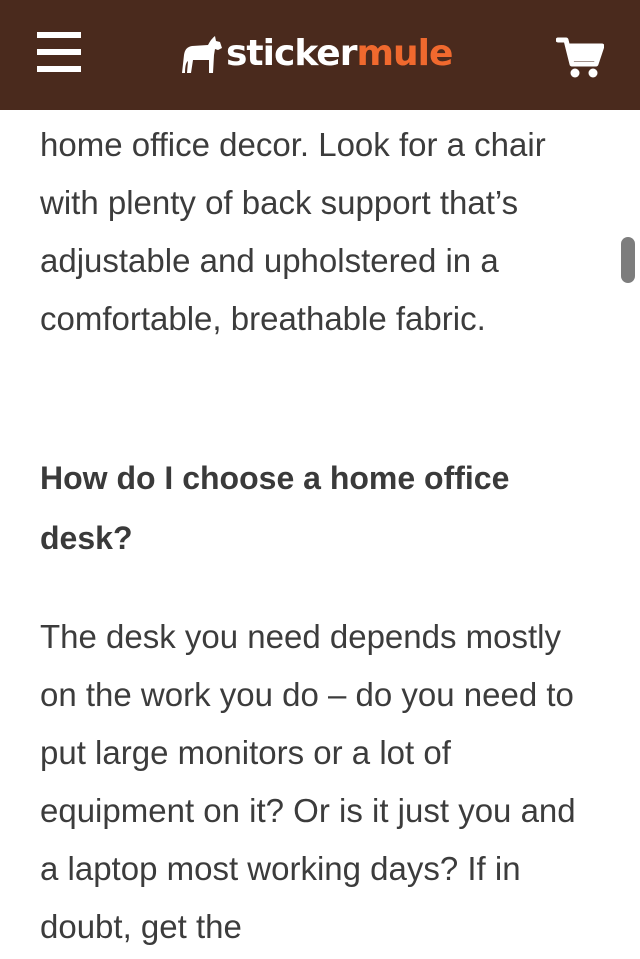 The image size is (640, 959). I want to click on mule-icon, so click(202, 54).